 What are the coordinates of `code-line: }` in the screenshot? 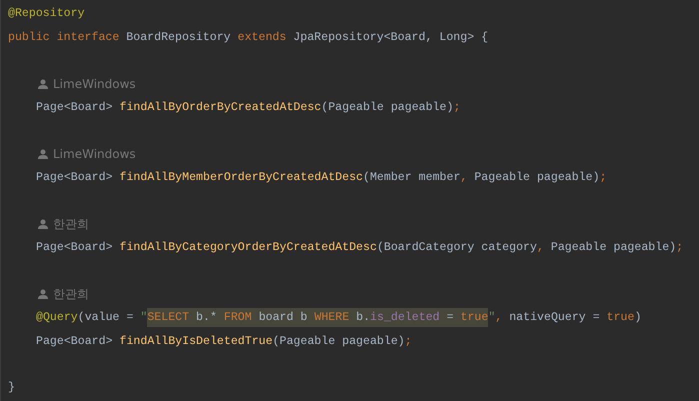 It's located at (11, 387).